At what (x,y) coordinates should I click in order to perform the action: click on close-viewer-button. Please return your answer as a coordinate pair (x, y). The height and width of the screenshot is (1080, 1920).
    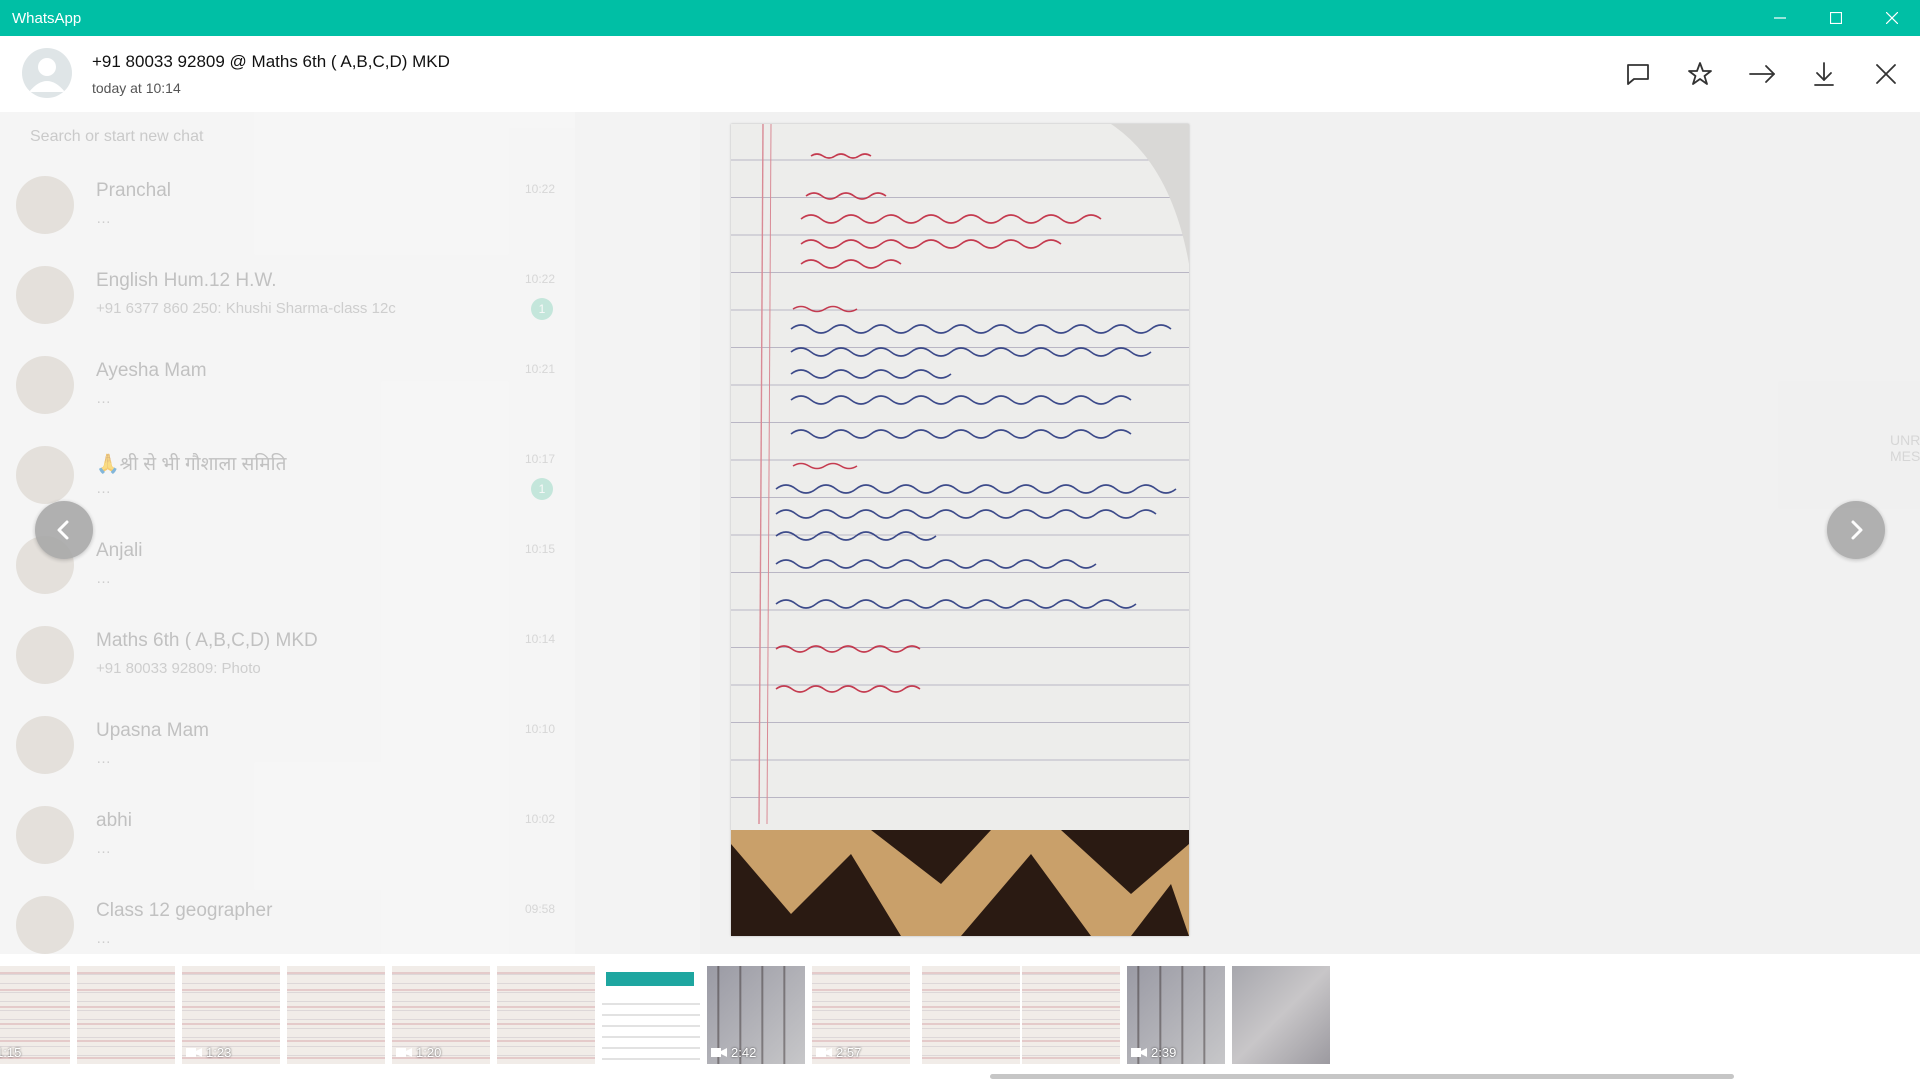
    Looking at the image, I should click on (1886, 74).